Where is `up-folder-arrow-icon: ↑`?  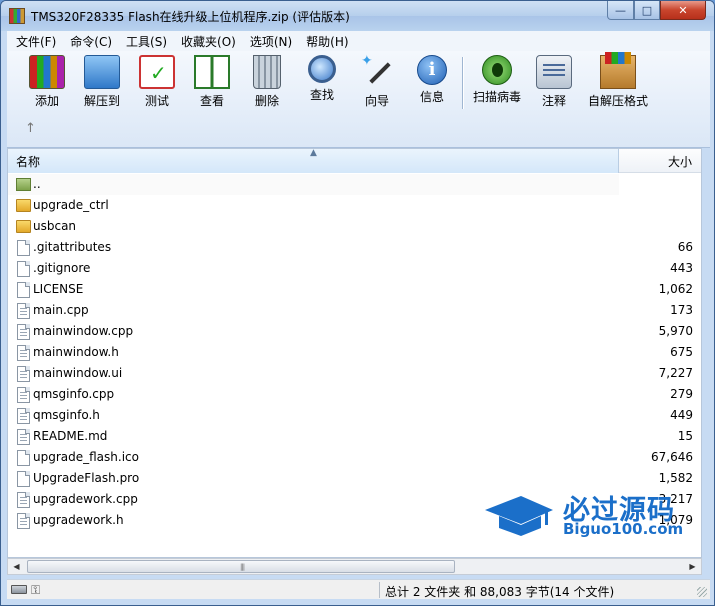
up-folder-arrow-icon: ↑ is located at coordinates (30, 128).